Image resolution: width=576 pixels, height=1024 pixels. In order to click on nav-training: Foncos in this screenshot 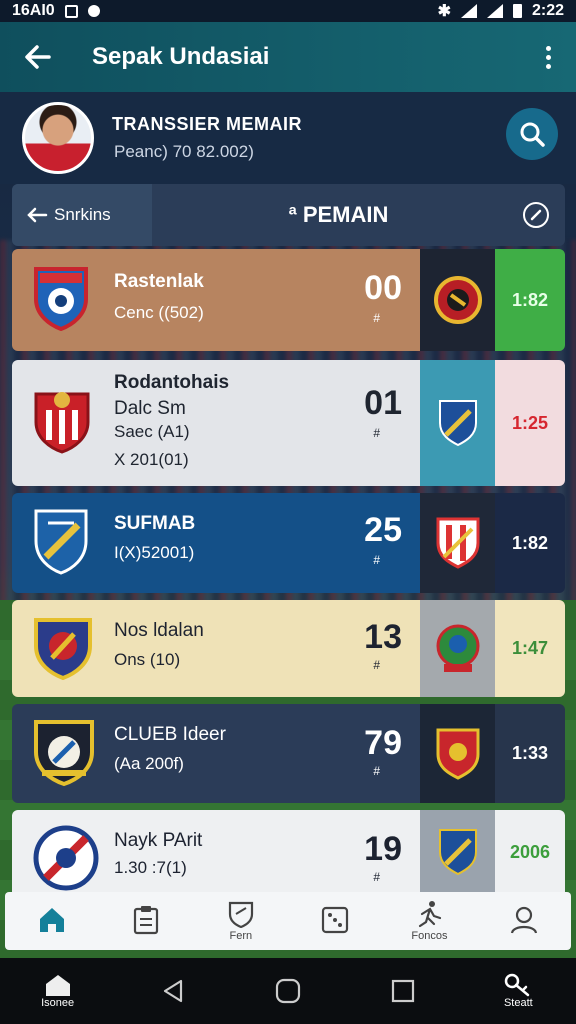, I will do `click(429, 921)`.